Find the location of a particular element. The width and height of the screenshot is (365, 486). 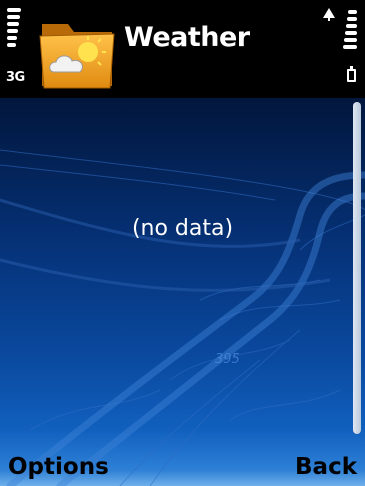

network-type: 3G is located at coordinates (15, 77).